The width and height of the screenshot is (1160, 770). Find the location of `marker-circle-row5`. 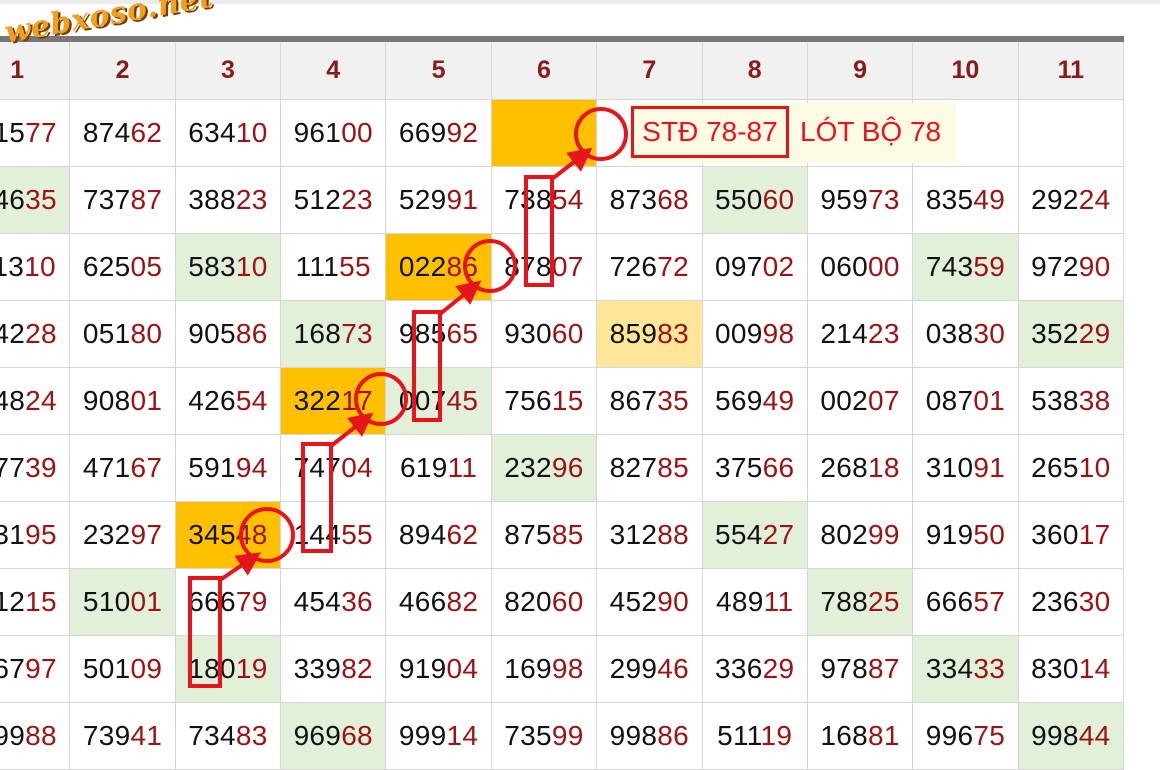

marker-circle-row5 is located at coordinates (381, 399).